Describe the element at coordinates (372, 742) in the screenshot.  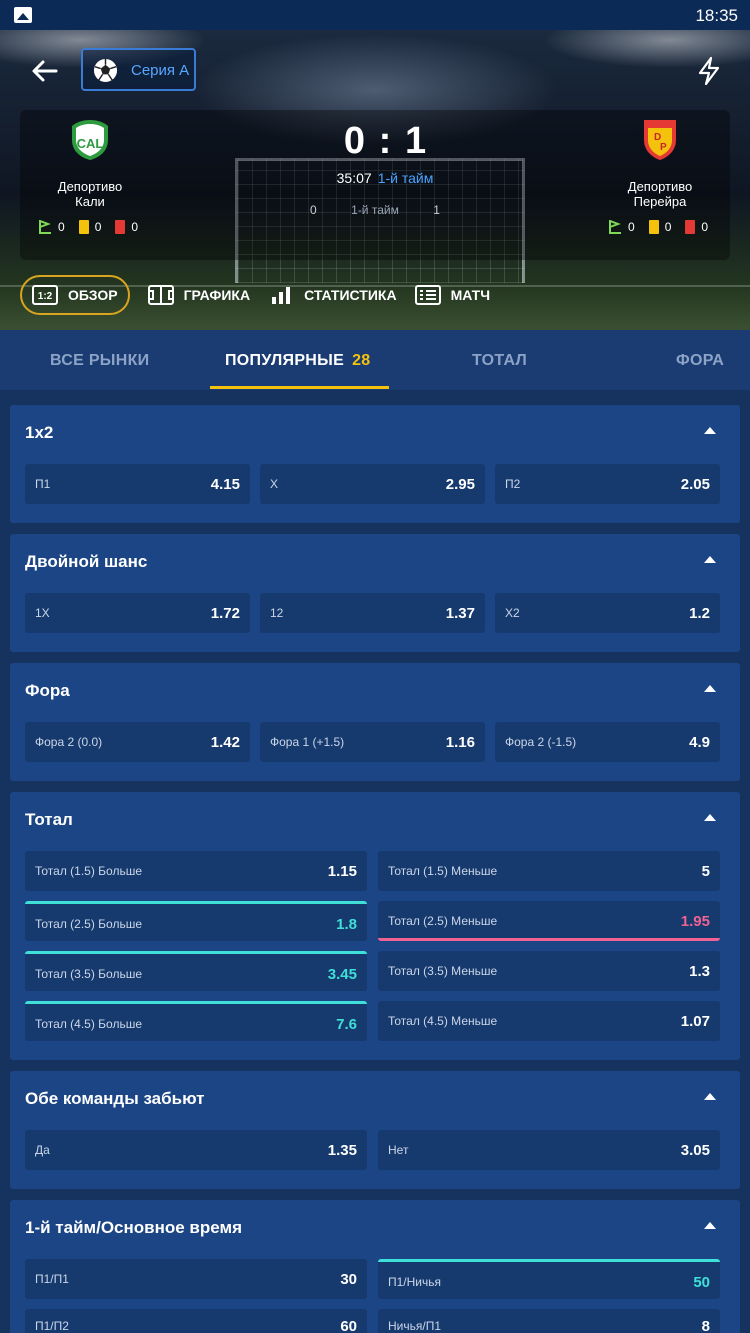
I see `odds-cell: Фора 1 (+1.5) 1.16` at that location.